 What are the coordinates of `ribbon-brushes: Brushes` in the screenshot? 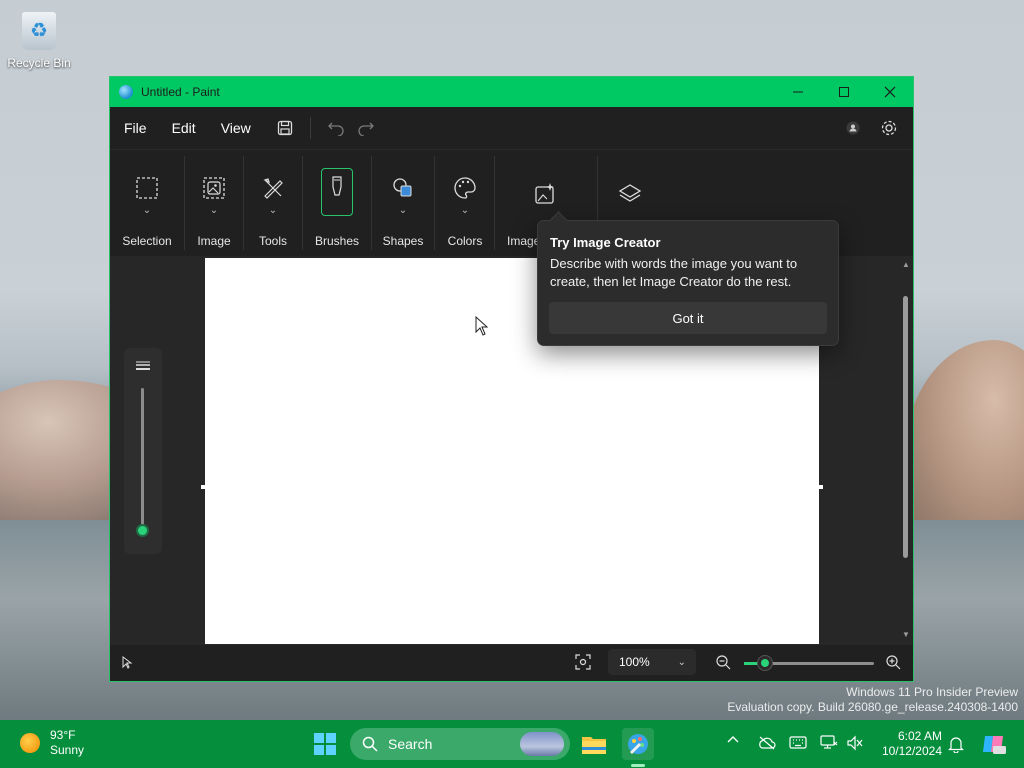 It's located at (337, 203).